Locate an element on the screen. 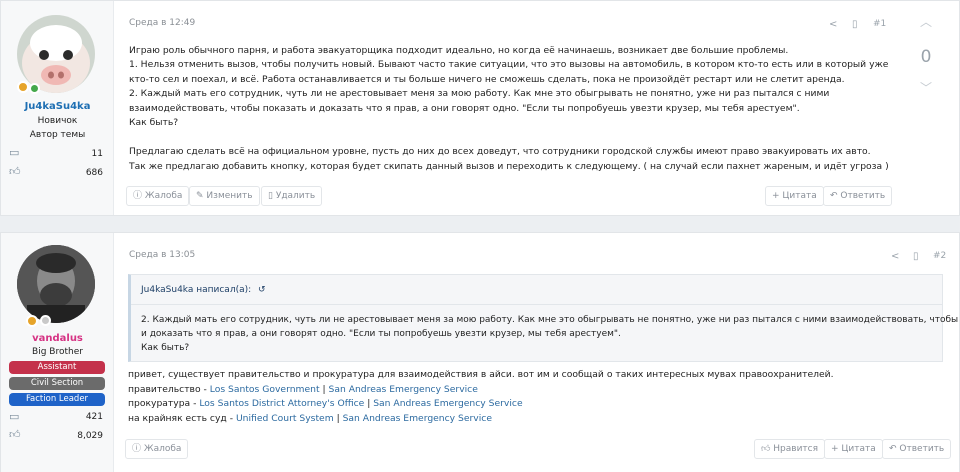  status-badge-icon is located at coordinates (34, 88).